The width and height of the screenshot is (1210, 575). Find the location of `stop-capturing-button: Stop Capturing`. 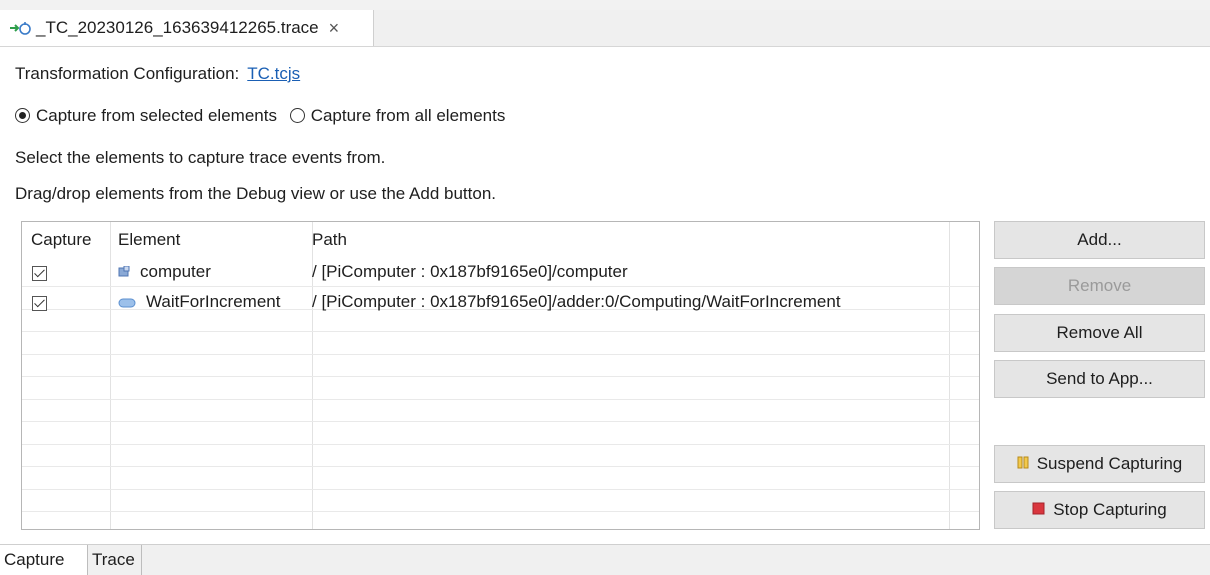

stop-capturing-button: Stop Capturing is located at coordinates (1099, 510).